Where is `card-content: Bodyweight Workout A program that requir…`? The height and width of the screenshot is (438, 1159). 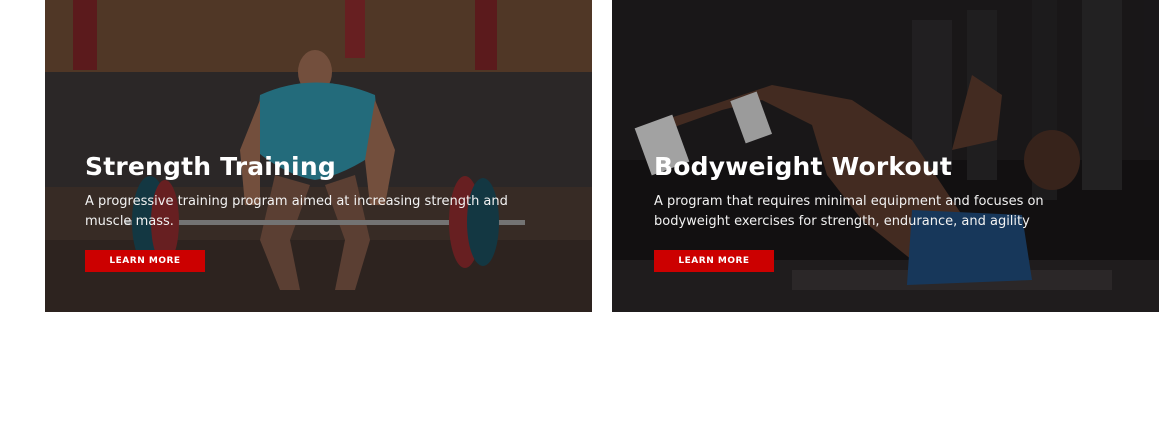
card-content: Bodyweight Workout A program that requir… is located at coordinates (864, 211).